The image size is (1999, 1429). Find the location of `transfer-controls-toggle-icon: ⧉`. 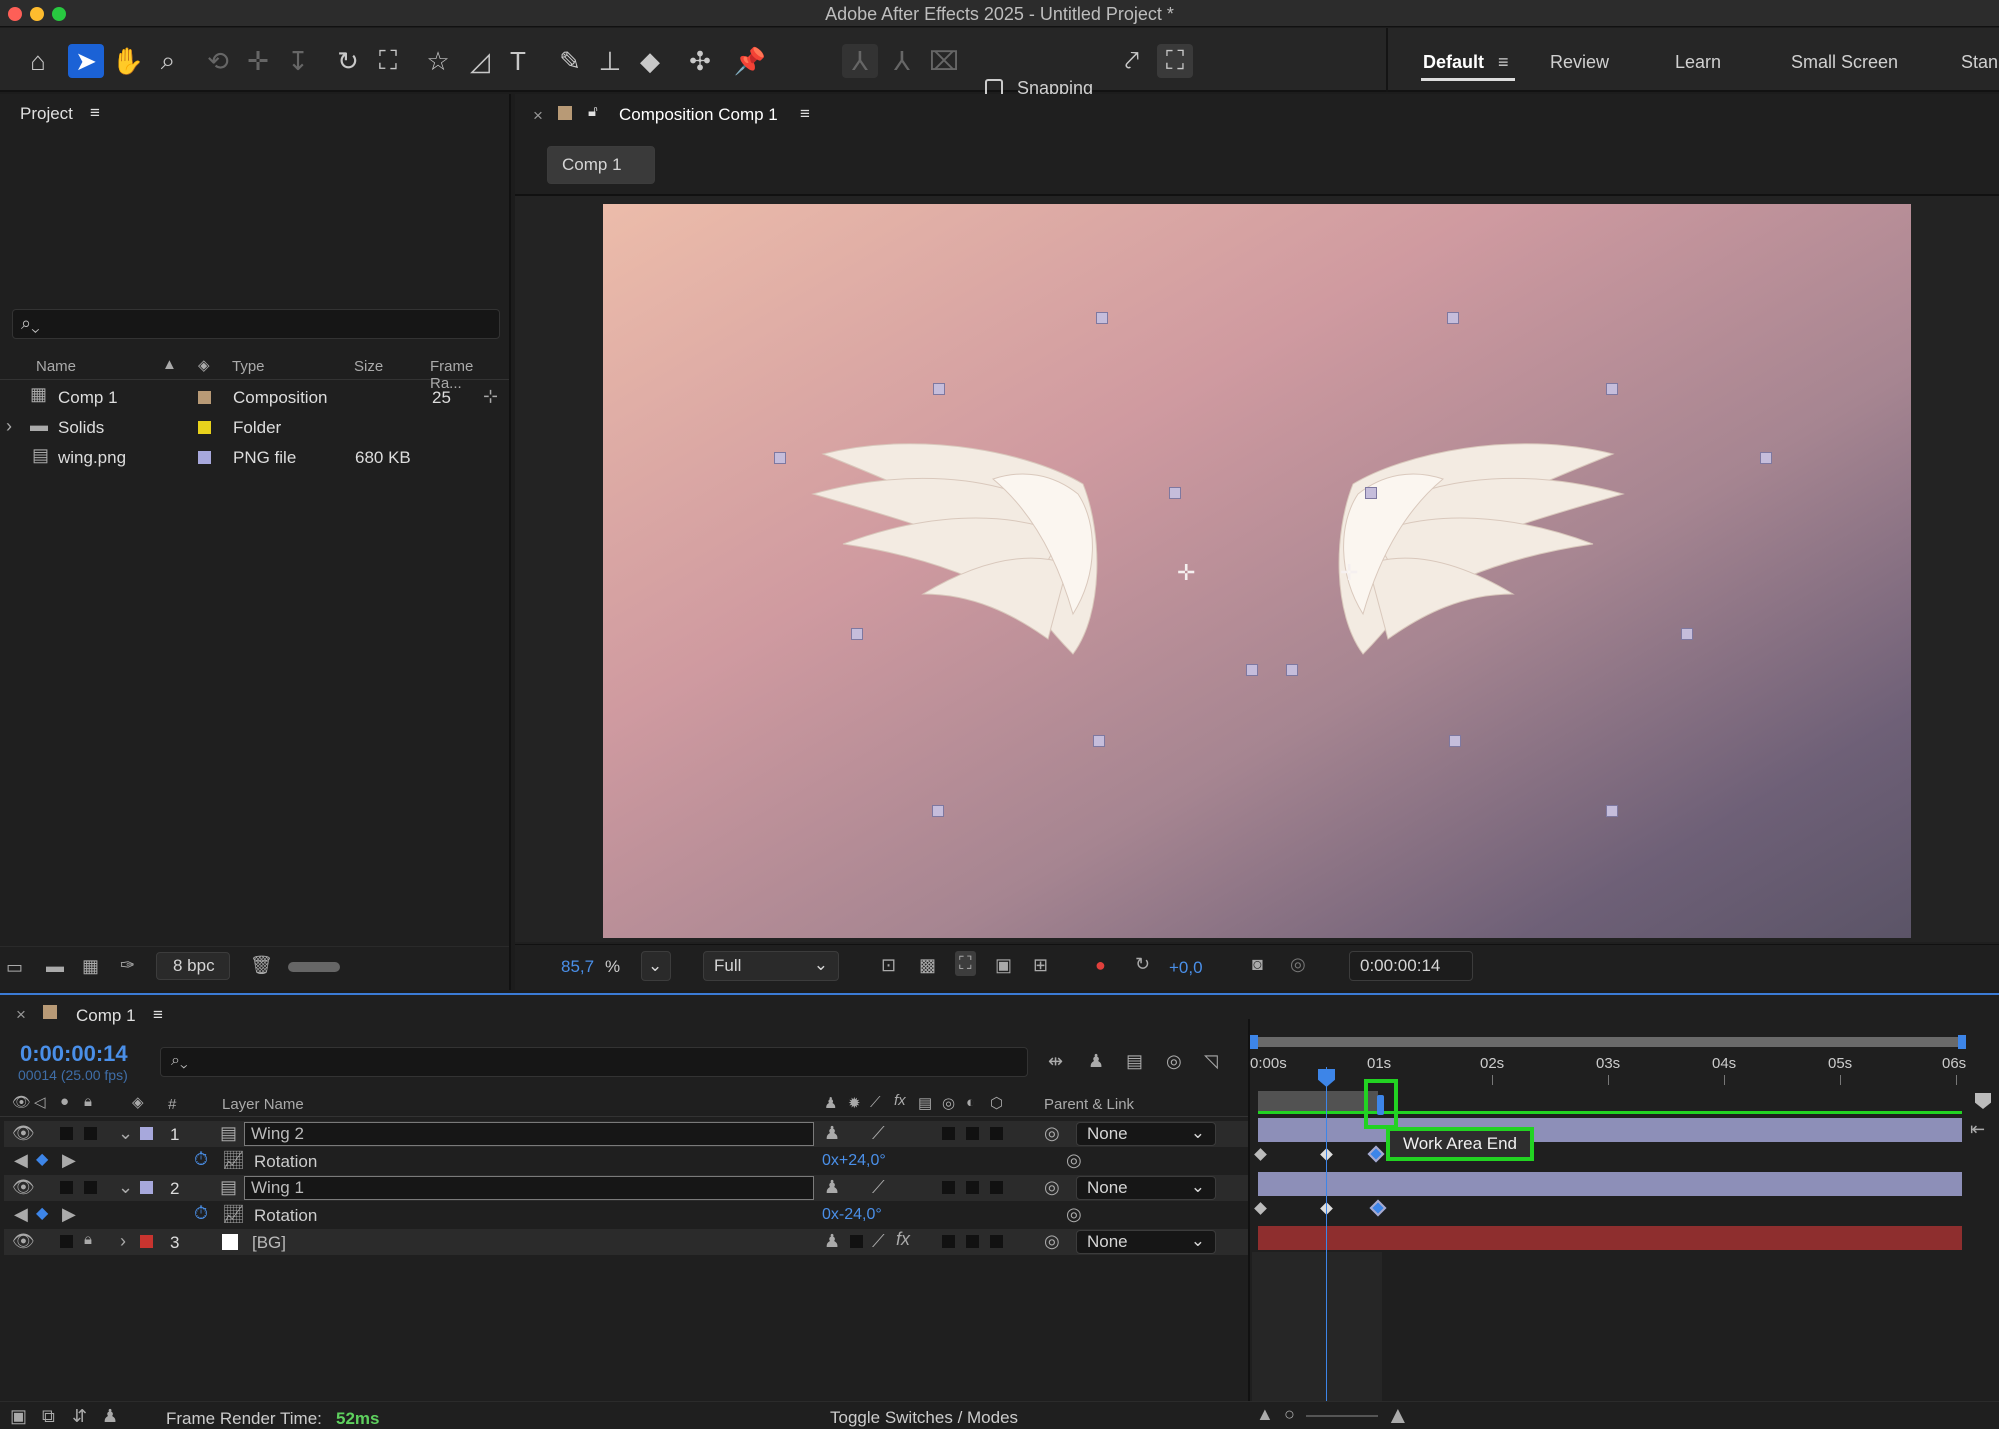

transfer-controls-toggle-icon: ⧉ is located at coordinates (48, 1416).